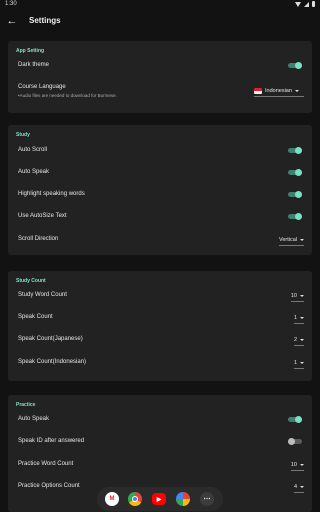  Describe the element at coordinates (31, 281) in the screenshot. I see `section-header-study-count: Study Count` at that location.